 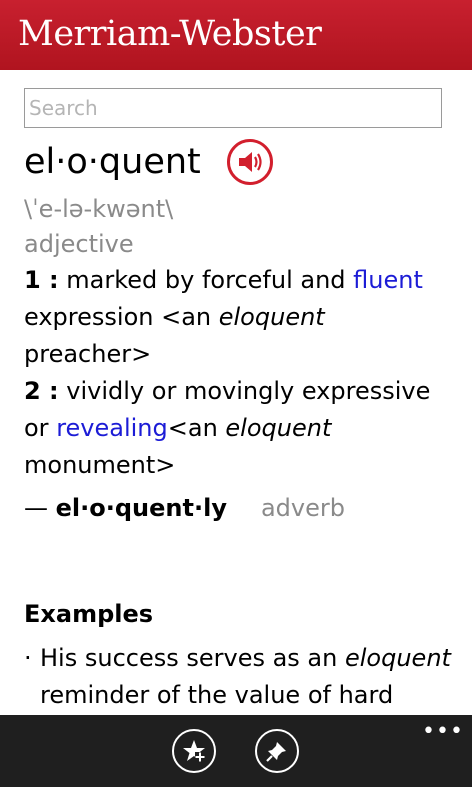 I want to click on search-input, so click(x=233, y=108).